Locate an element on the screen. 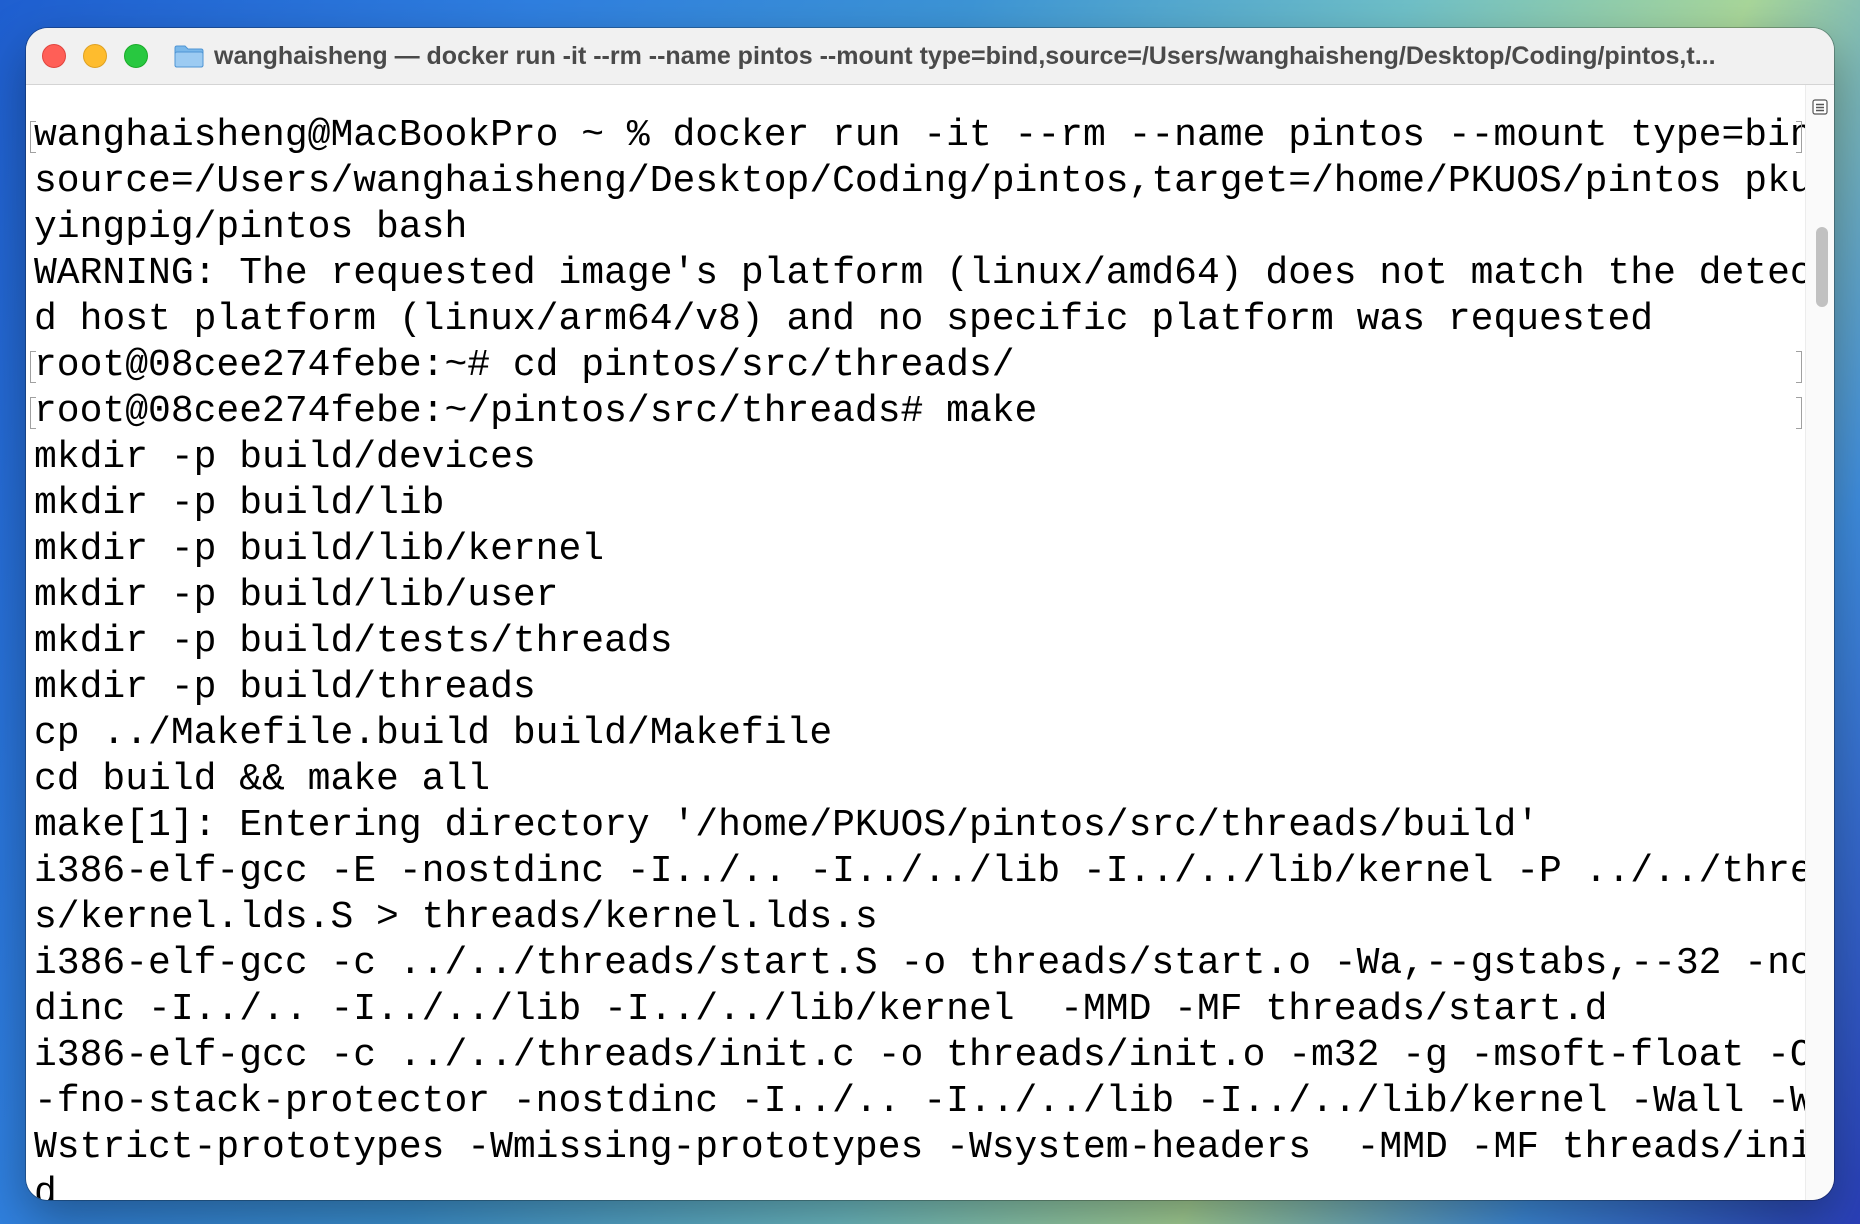 Image resolution: width=1860 pixels, height=1224 pixels. terminal-line: d is located at coordinates (45, 1186).